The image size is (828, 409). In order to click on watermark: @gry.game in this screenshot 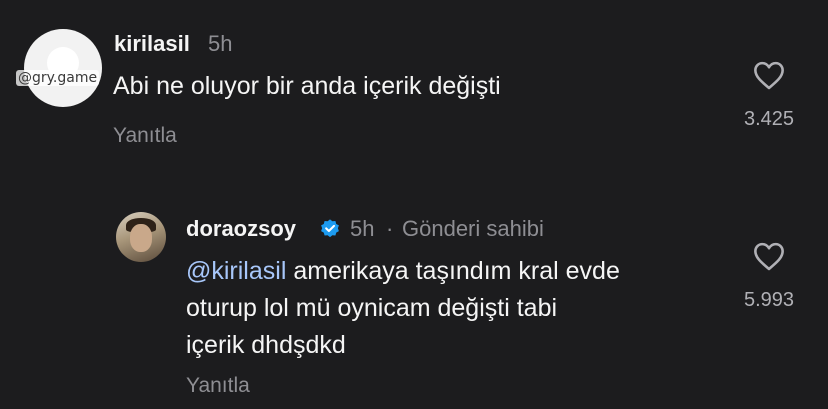, I will do `click(58, 78)`.